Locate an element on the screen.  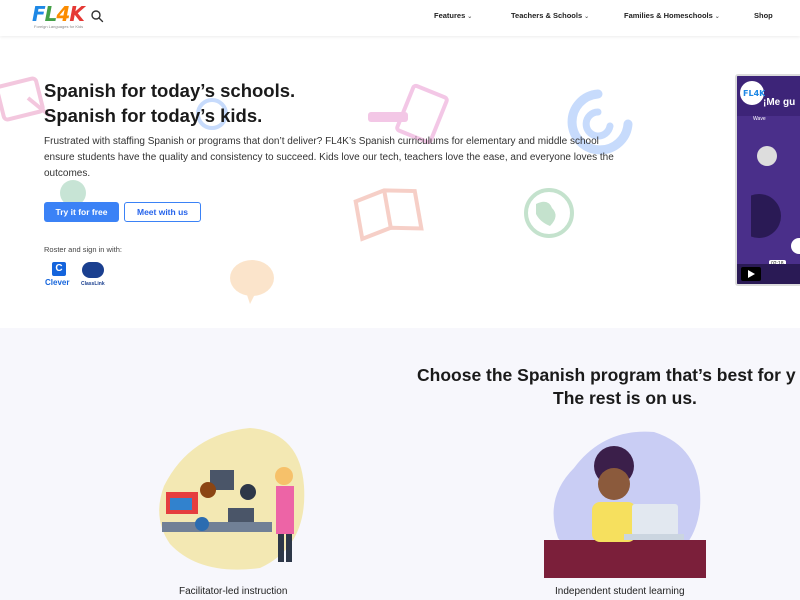
meet-with-us-button: Meet with us is located at coordinates (162, 212).